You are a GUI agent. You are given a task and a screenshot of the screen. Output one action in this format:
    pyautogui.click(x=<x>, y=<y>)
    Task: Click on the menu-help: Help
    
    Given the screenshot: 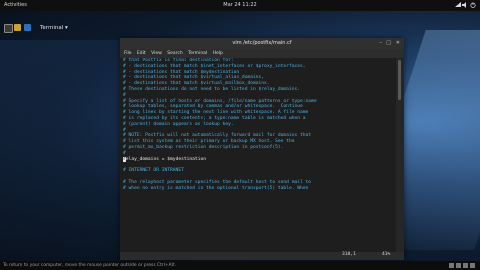 What is the action you would take?
    pyautogui.click(x=218, y=53)
    